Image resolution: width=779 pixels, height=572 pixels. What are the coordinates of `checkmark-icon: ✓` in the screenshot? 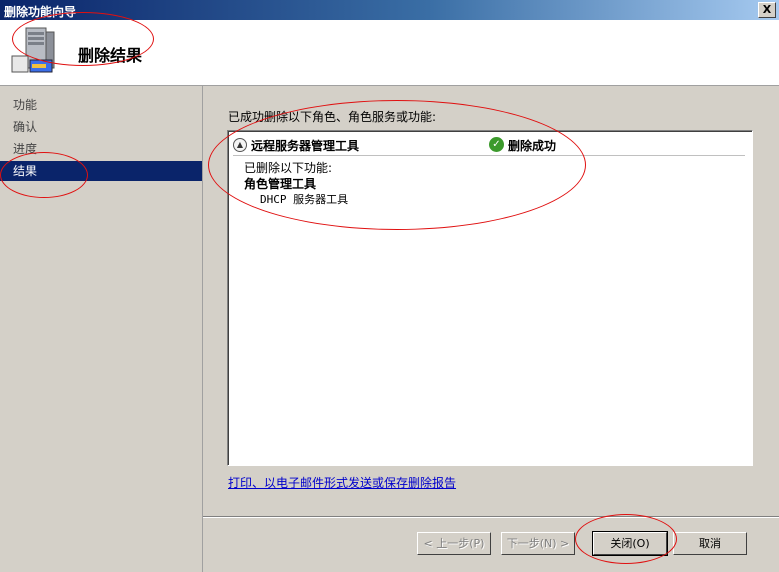 It's located at (496, 144).